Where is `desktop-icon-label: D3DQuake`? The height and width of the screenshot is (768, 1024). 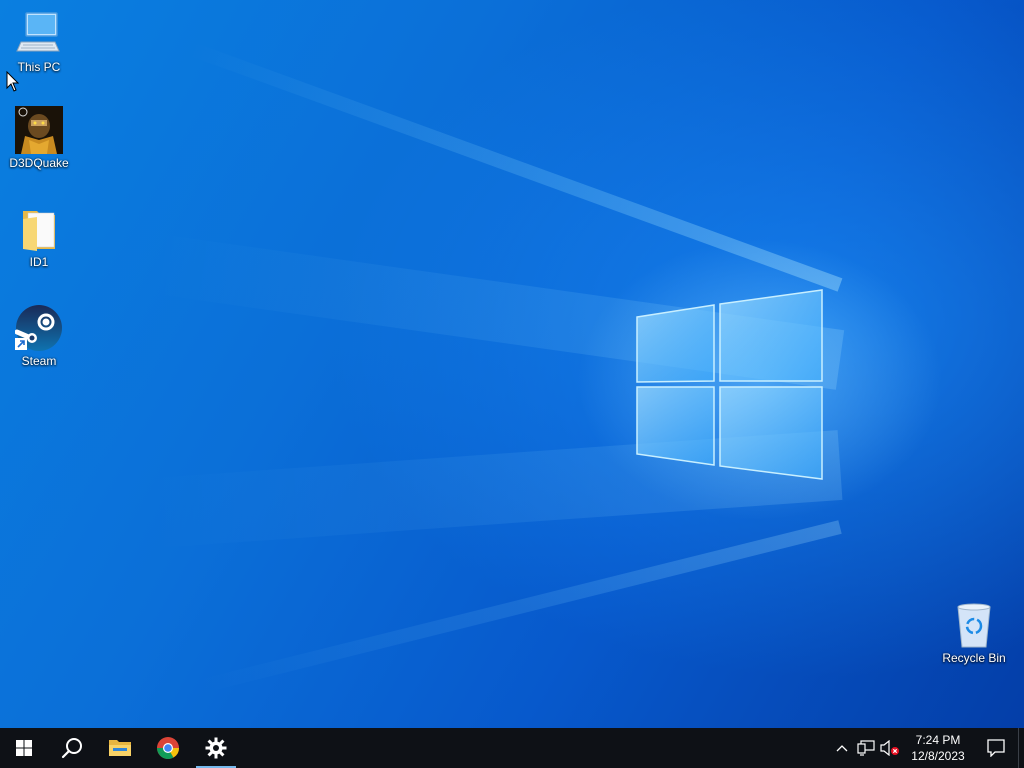 desktop-icon-label: D3DQuake is located at coordinates (39, 163).